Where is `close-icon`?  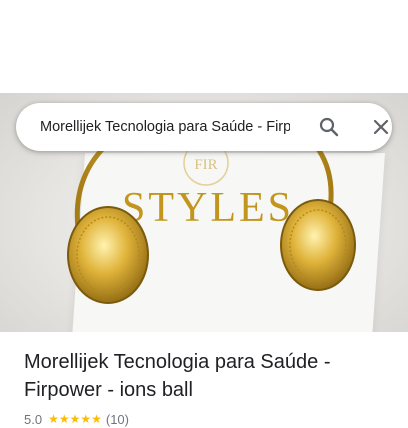
close-icon is located at coordinates (381, 127).